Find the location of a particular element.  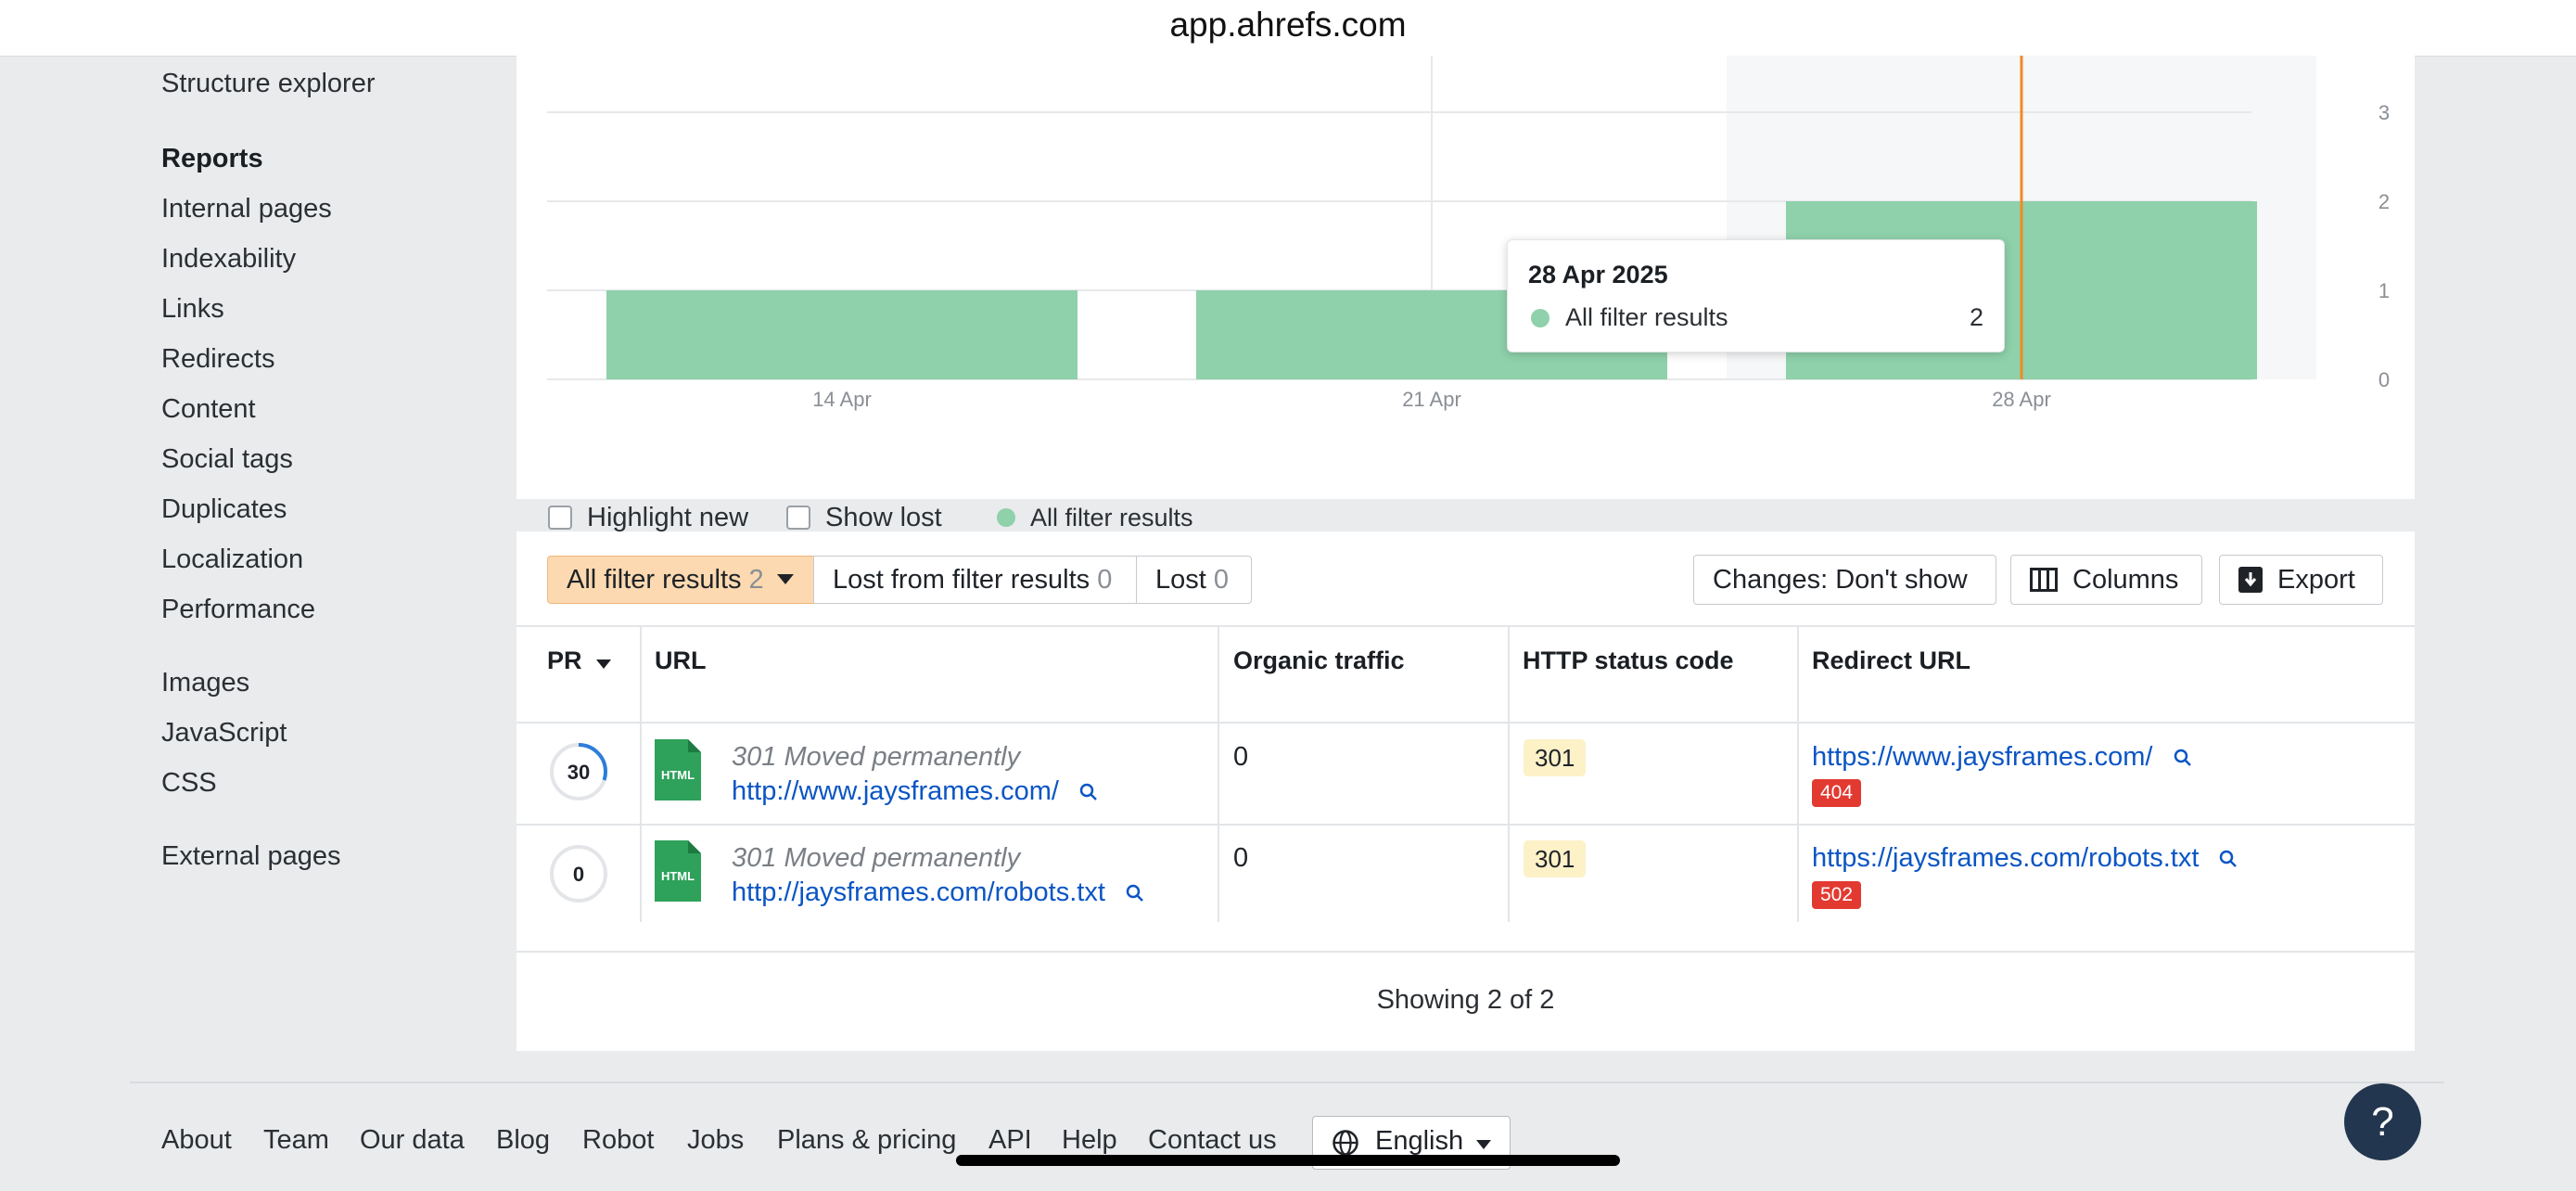

table-header-bottom-border is located at coordinates (1465, 723).